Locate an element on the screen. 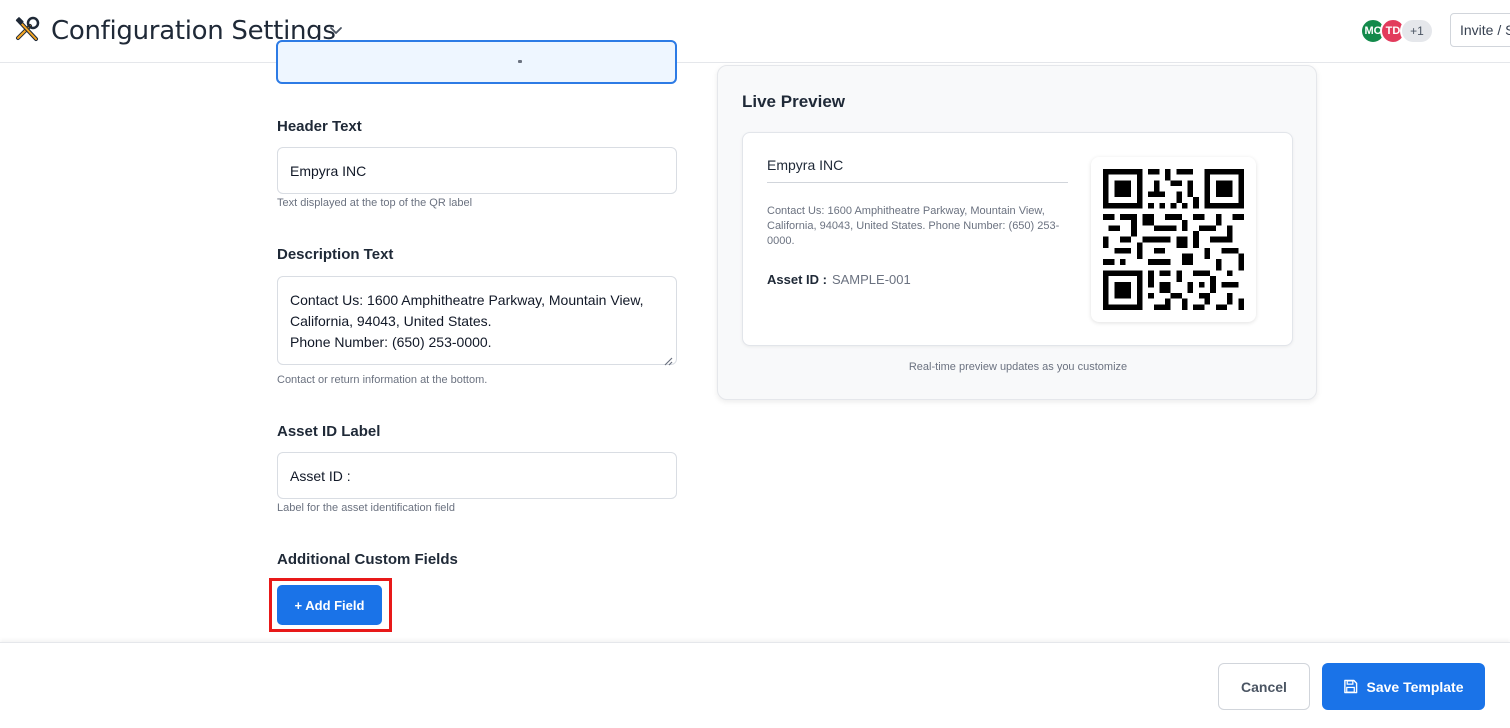  option-card-text-fragment is located at coordinates (520, 61).